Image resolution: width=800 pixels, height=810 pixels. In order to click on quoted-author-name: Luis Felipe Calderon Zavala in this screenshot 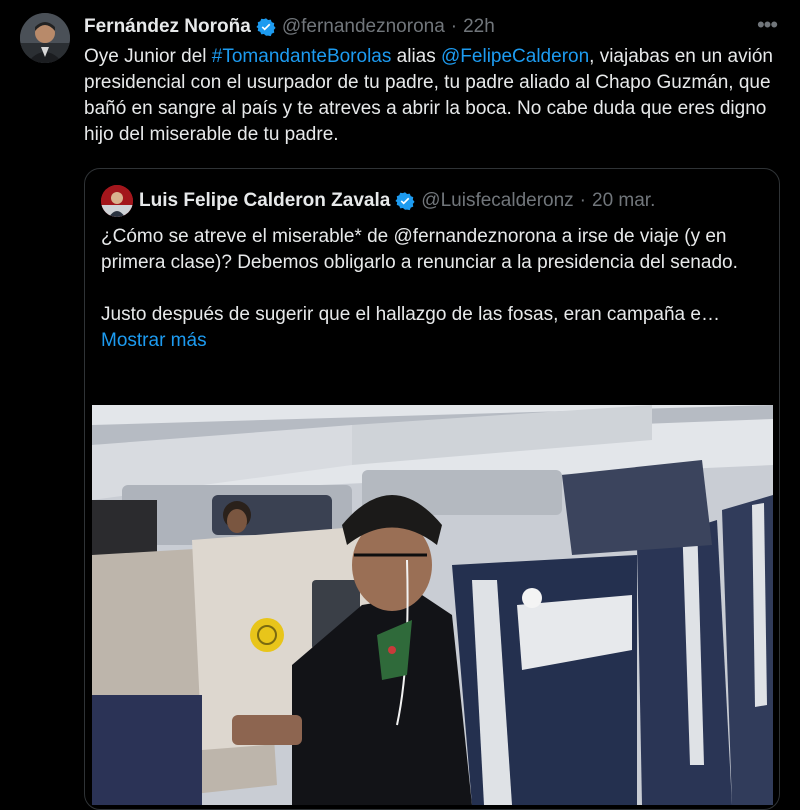, I will do `click(264, 201)`.